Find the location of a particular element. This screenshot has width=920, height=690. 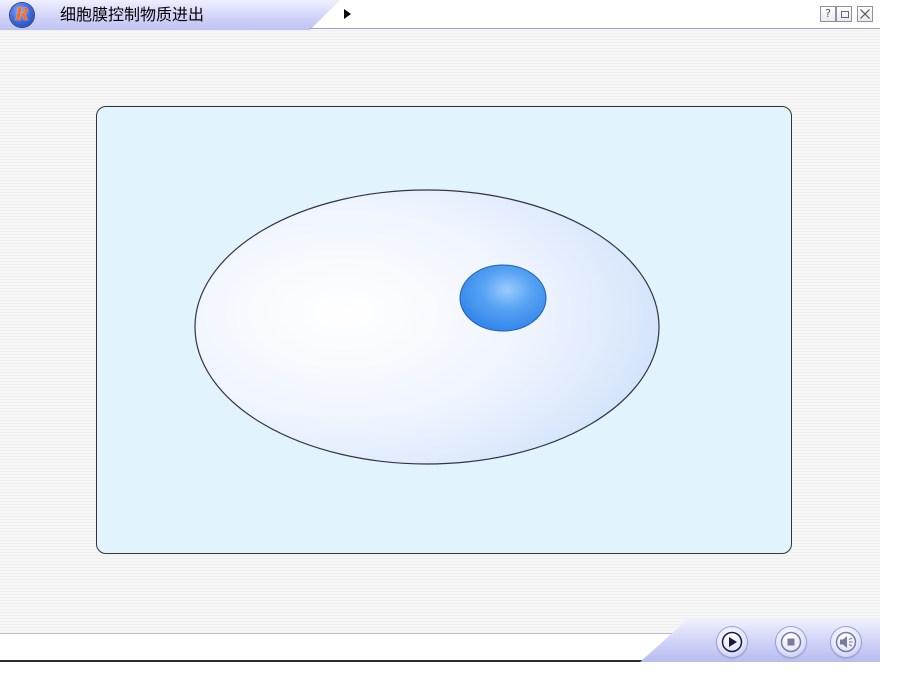

control-bar is located at coordinates (440, 641).